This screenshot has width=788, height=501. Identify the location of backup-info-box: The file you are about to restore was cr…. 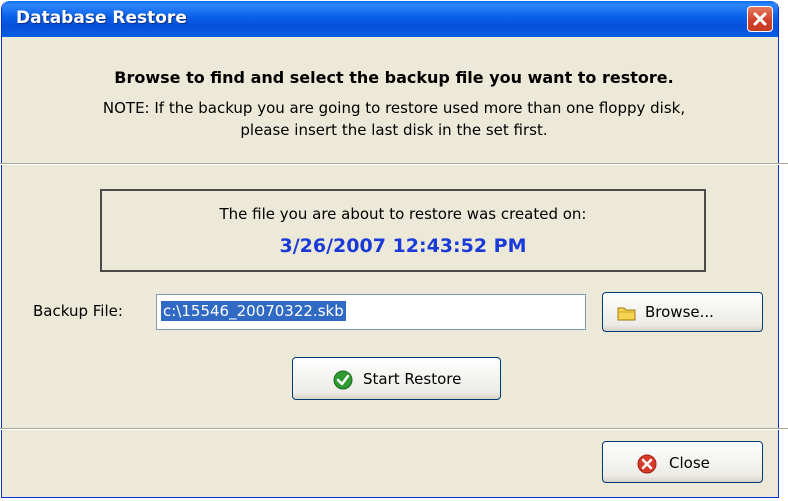
(403, 230).